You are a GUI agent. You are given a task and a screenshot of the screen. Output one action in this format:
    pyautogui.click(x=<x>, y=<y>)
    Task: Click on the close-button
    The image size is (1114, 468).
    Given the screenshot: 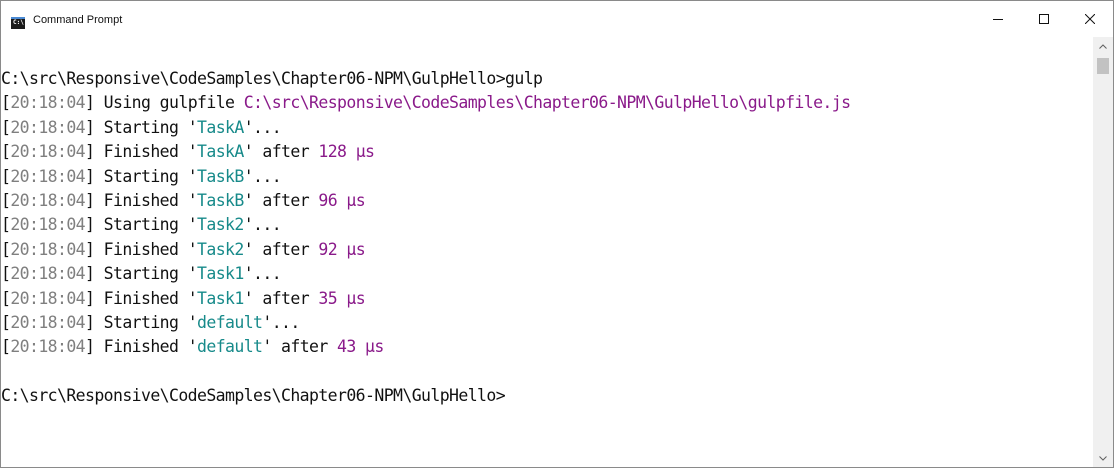 What is the action you would take?
    pyautogui.click(x=1090, y=19)
    